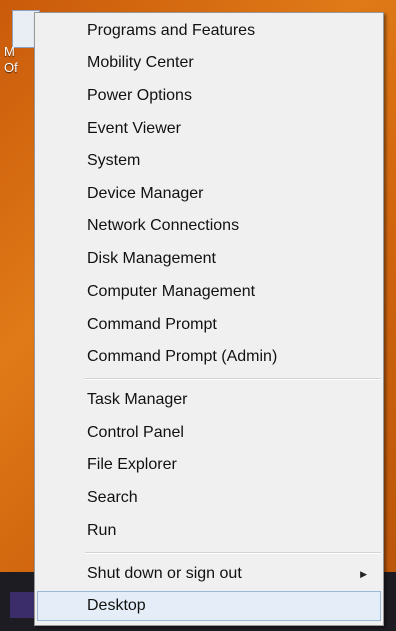 The height and width of the screenshot is (631, 396). Describe the element at coordinates (209, 400) in the screenshot. I see `menu-item-task-manager: Task Manager` at that location.